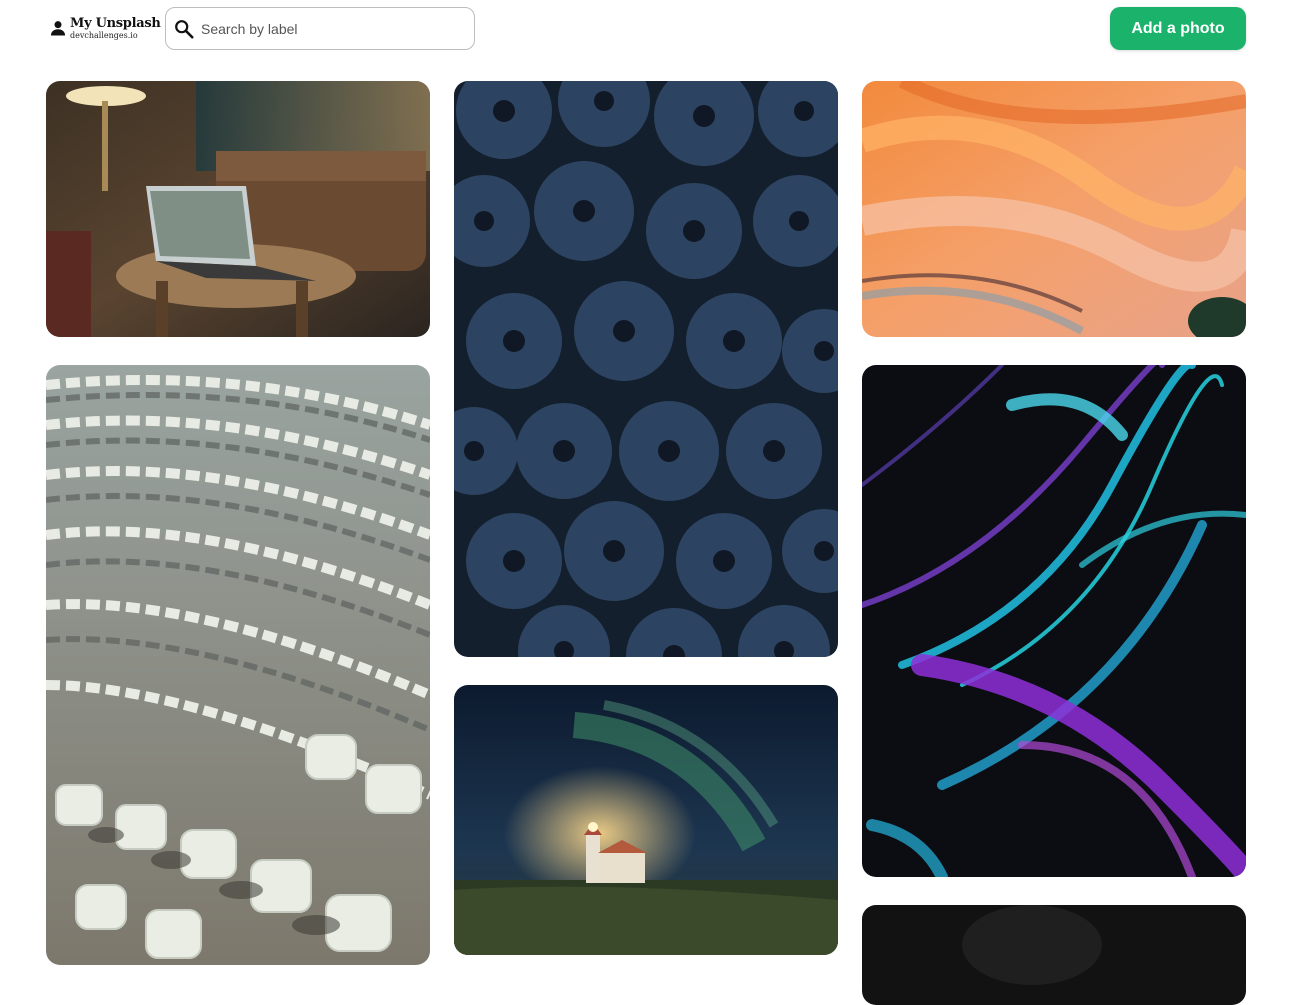  What do you see at coordinates (1178, 28) in the screenshot?
I see `add-photo-button: Add a photo` at bounding box center [1178, 28].